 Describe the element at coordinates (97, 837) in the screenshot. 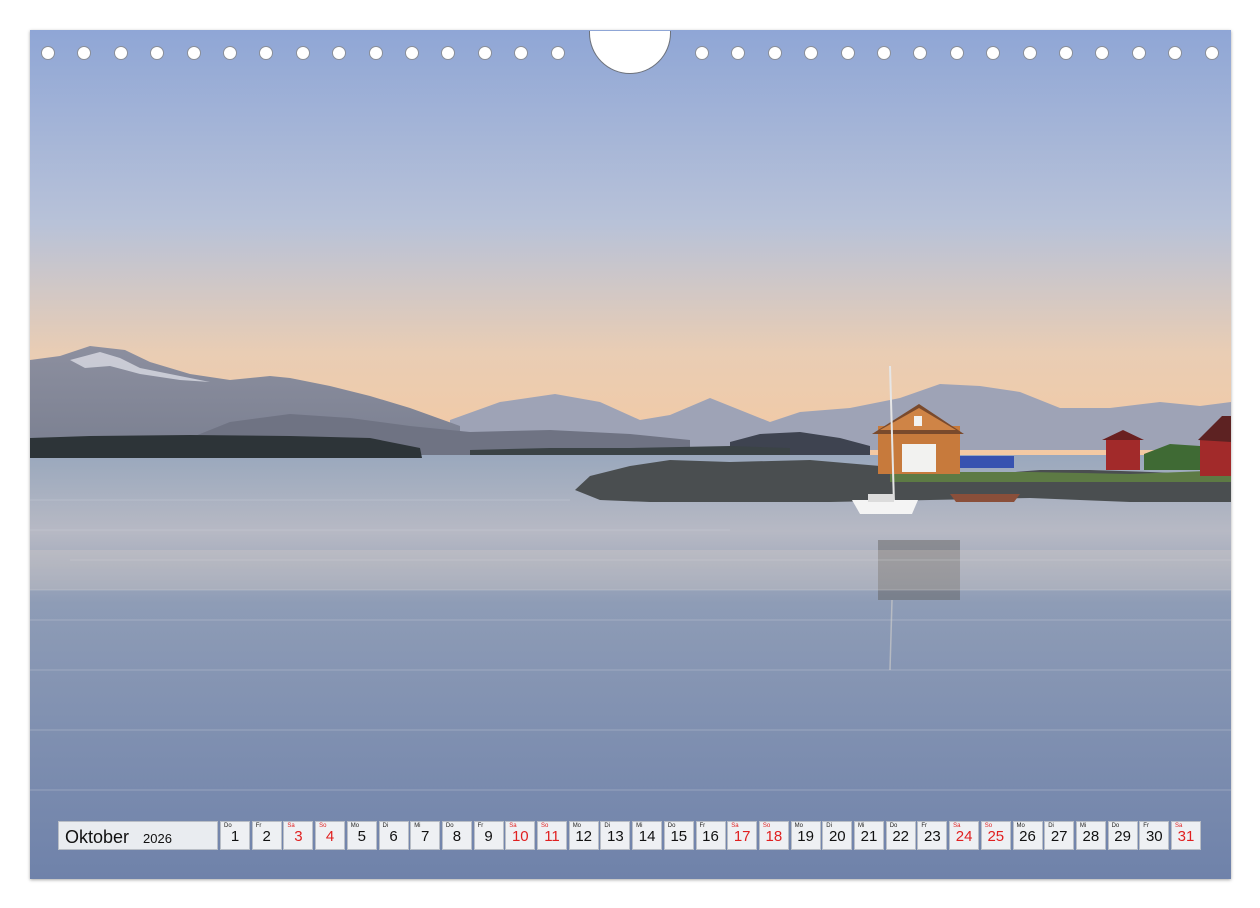

I see `month-name: Oktober` at that location.